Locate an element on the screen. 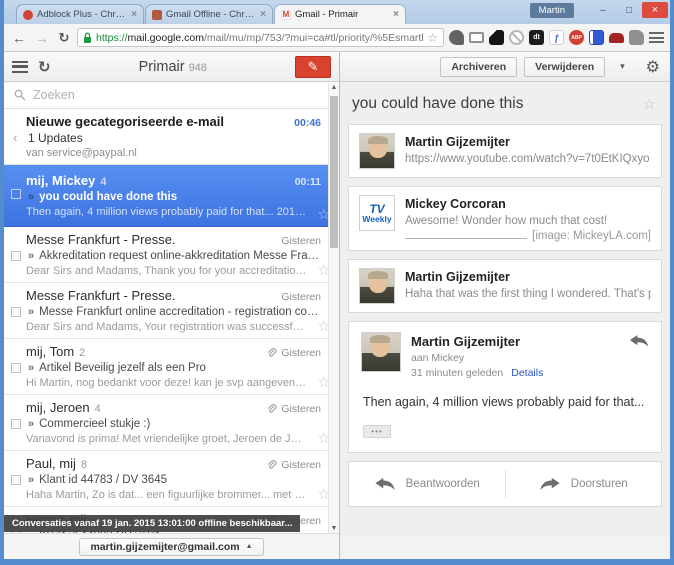 This screenshot has height=565, width=674. avatar-text: Weekly is located at coordinates (377, 218).